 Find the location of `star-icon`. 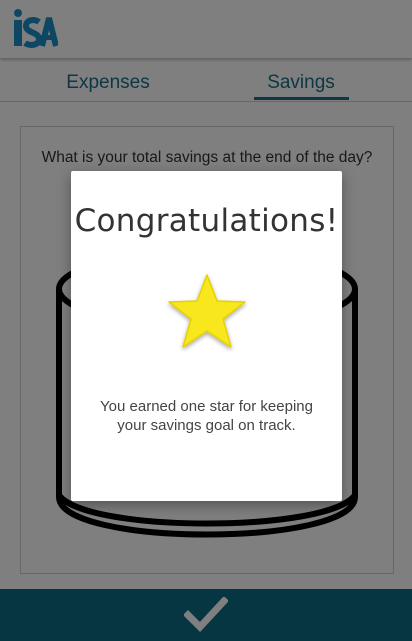

star-icon is located at coordinates (207, 311).